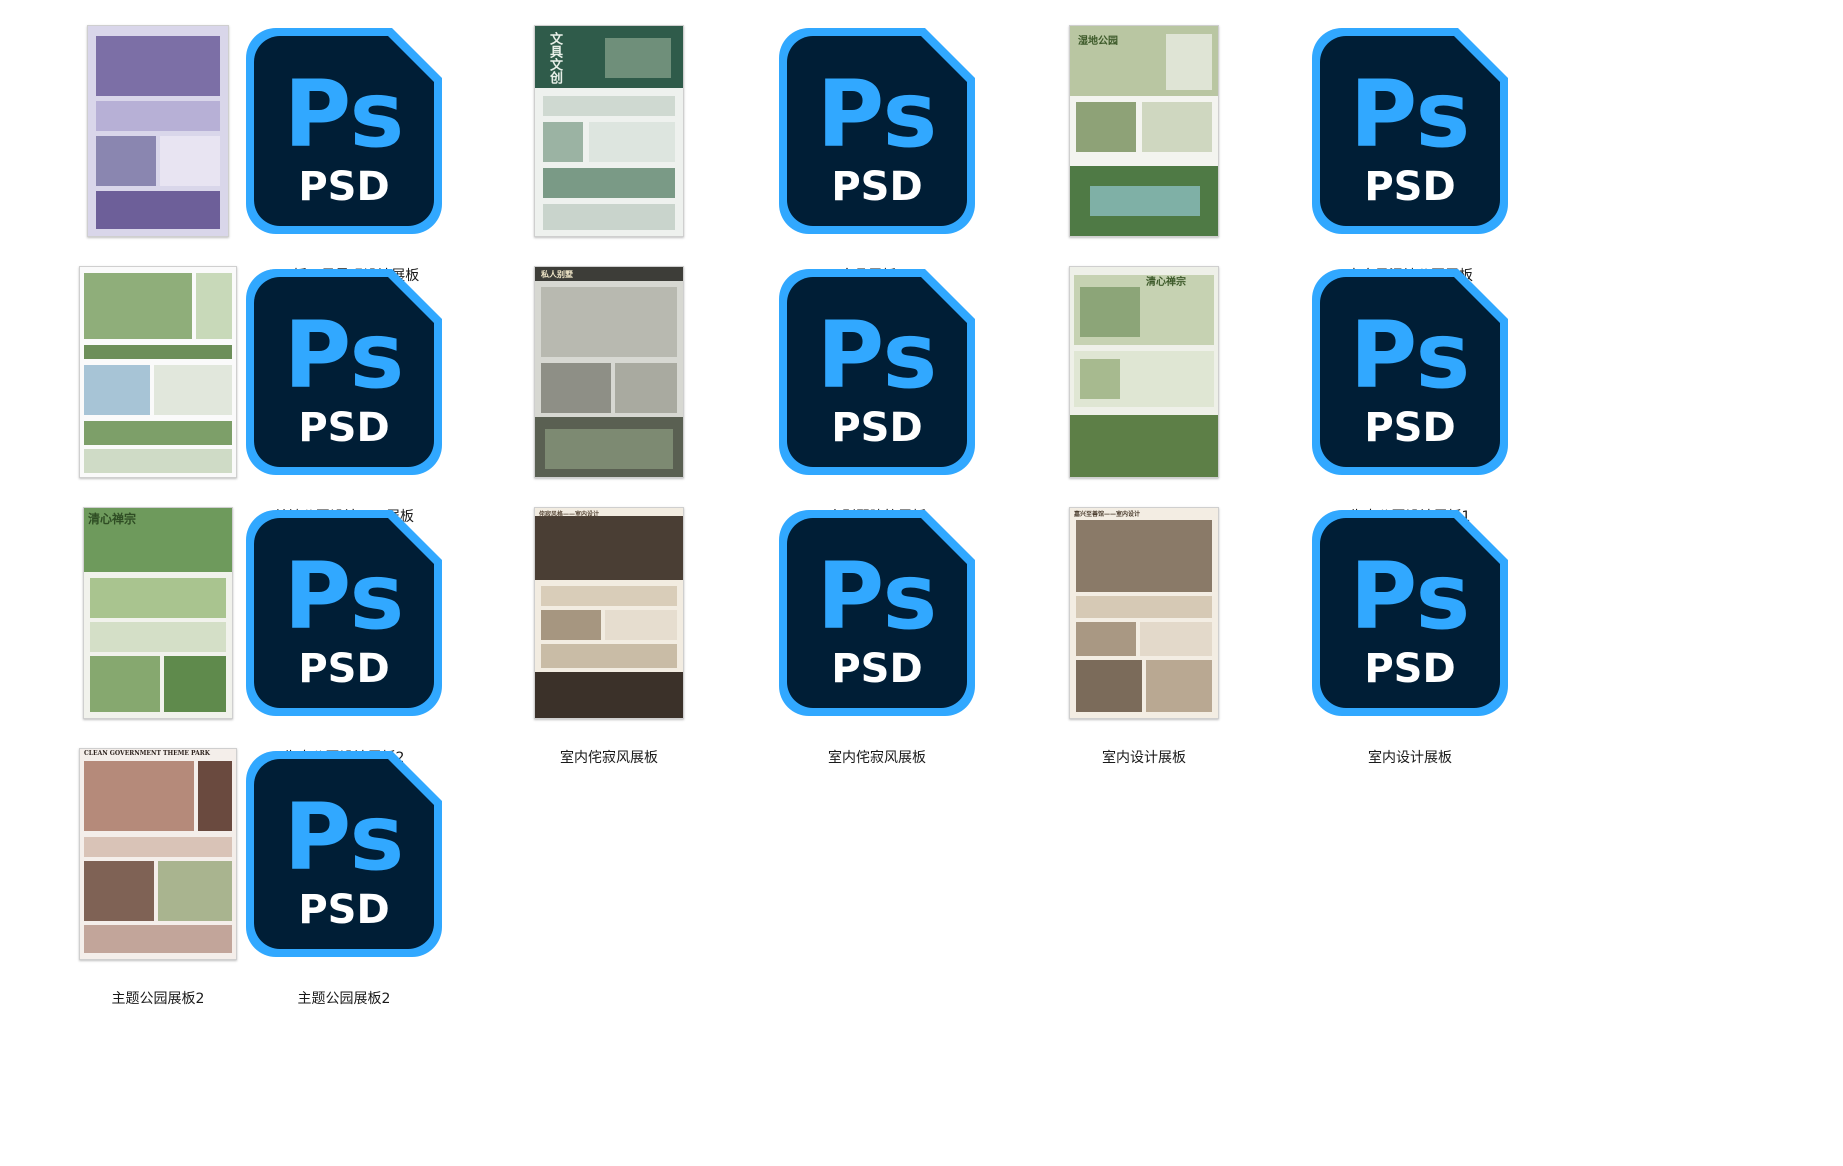 This screenshot has width=1843, height=1166. What do you see at coordinates (569, 514) in the screenshot?
I see `poster-title: 侘寂风格——室内设计` at bounding box center [569, 514].